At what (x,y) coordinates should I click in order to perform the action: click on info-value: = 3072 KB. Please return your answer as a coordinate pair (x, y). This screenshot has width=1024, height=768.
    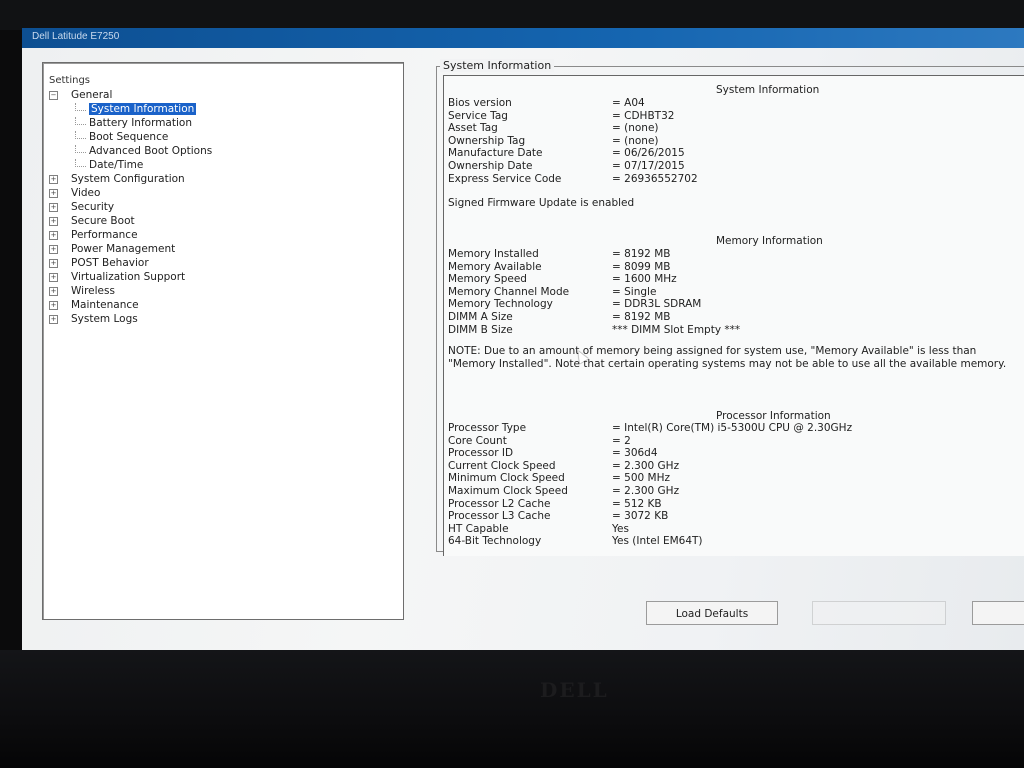
    Looking at the image, I should click on (640, 516).